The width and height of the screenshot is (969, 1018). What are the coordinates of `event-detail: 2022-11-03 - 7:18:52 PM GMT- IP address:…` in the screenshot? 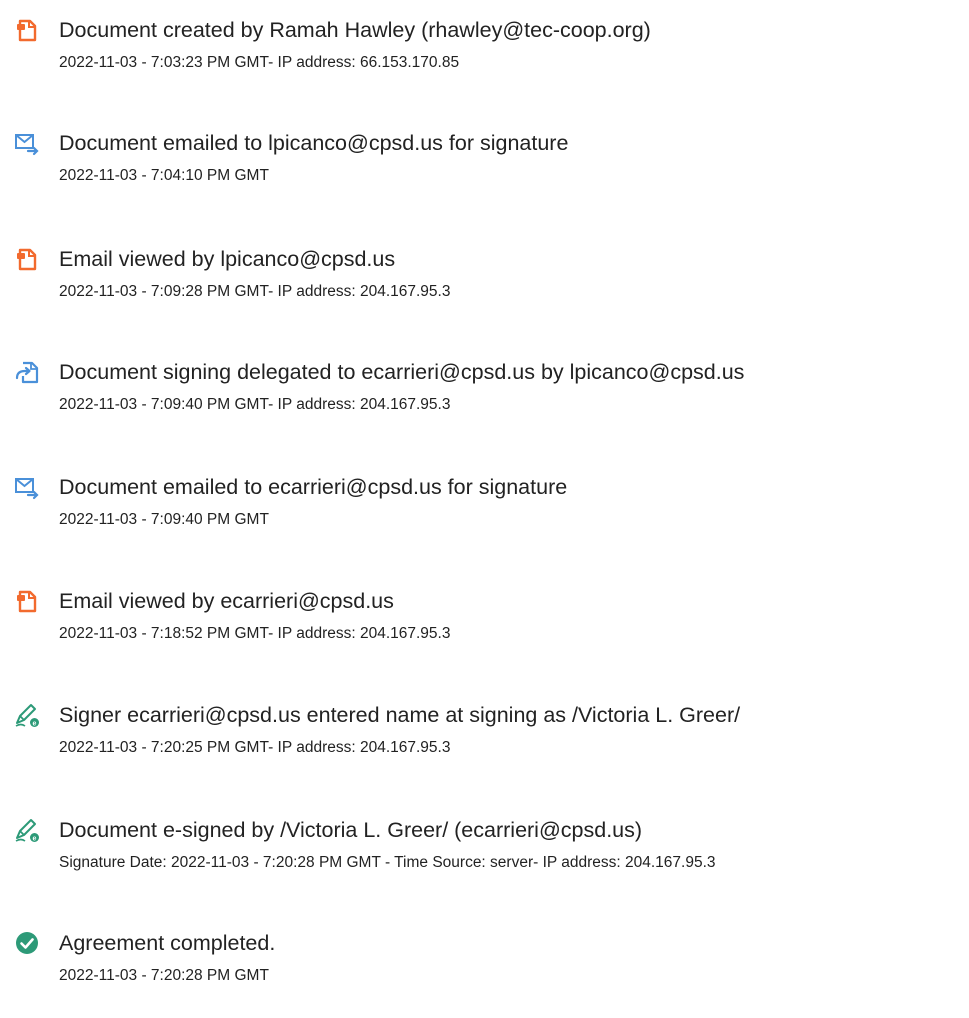 It's located at (255, 633).